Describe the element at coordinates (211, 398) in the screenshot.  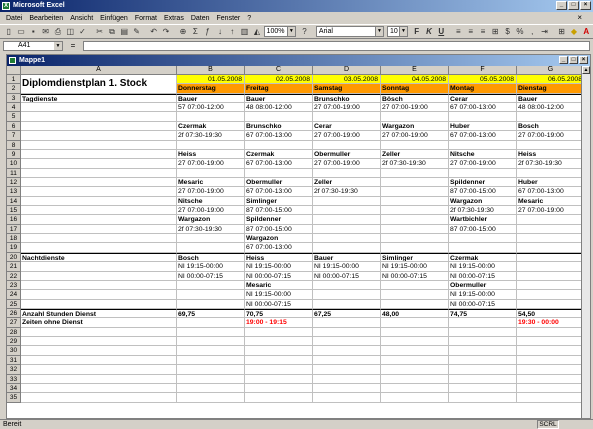
I see `cell-b35` at that location.